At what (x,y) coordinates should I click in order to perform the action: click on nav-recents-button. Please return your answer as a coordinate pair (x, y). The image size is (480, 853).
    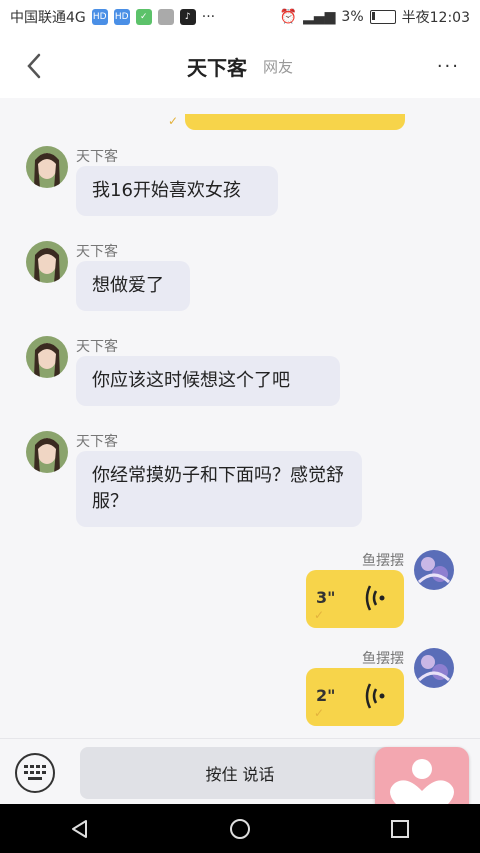
    Looking at the image, I should click on (400, 829).